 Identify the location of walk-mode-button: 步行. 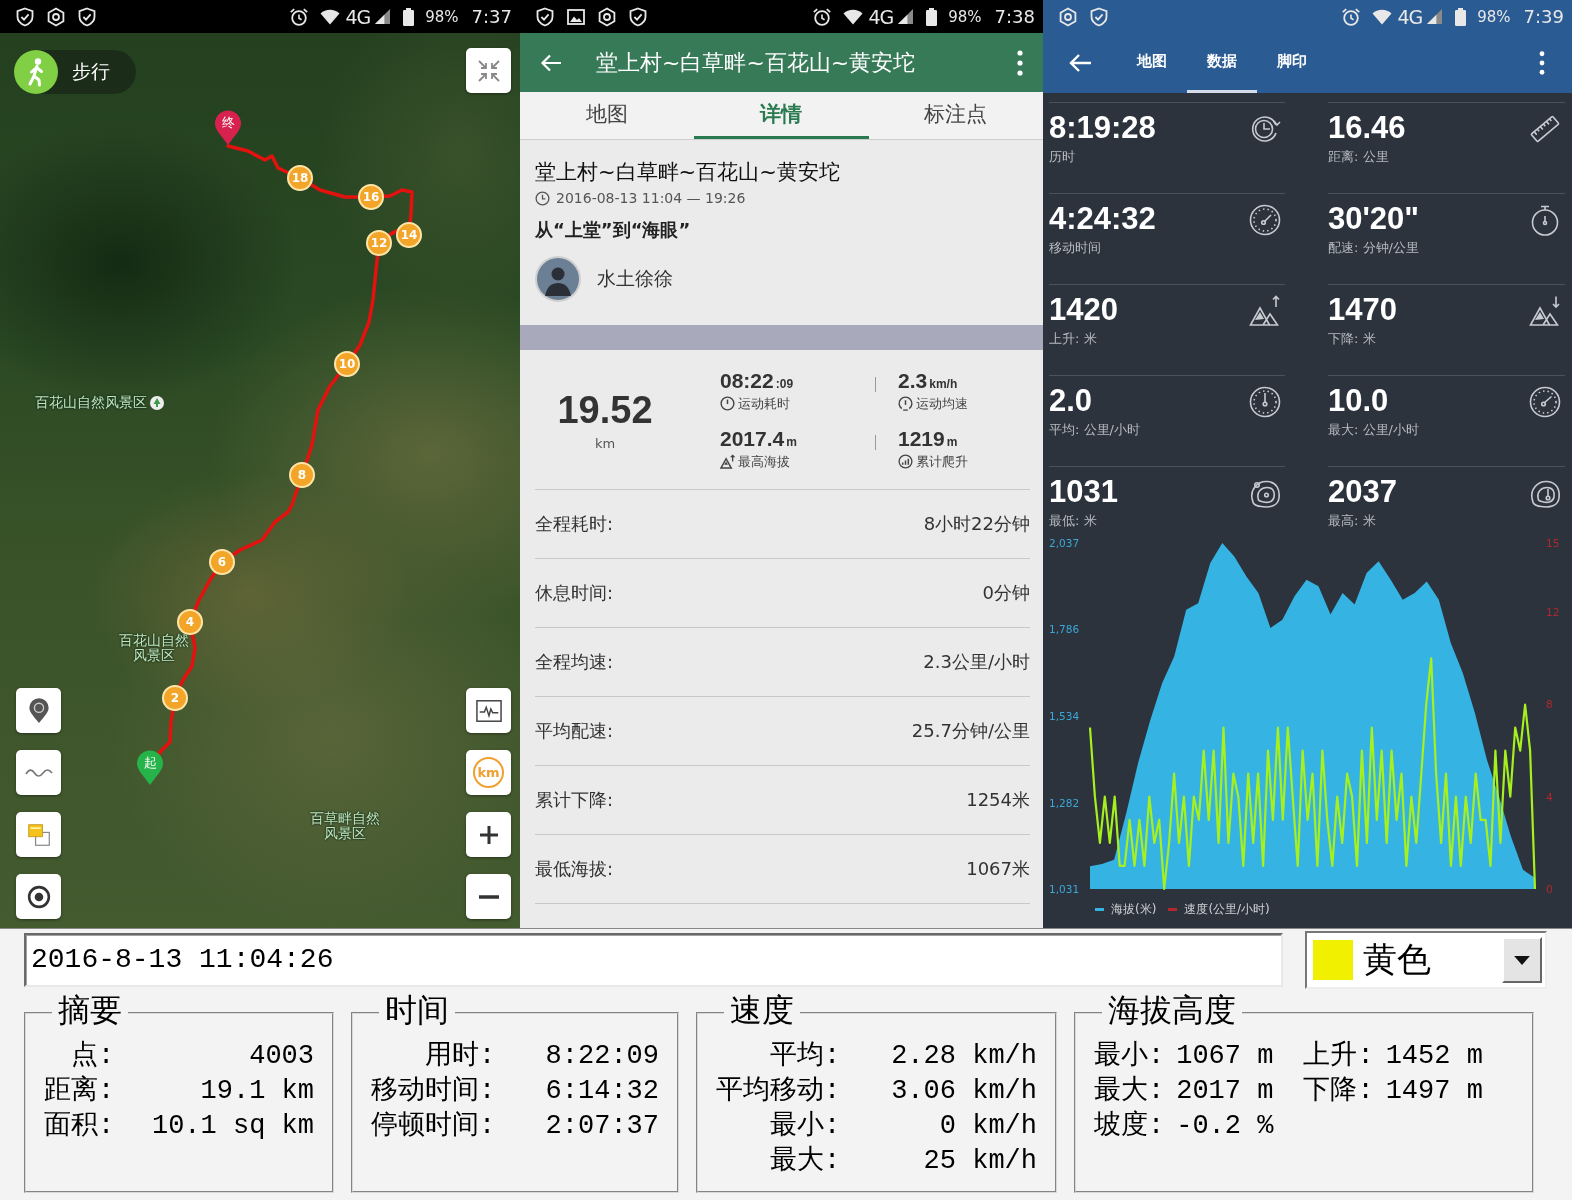
(75, 72).